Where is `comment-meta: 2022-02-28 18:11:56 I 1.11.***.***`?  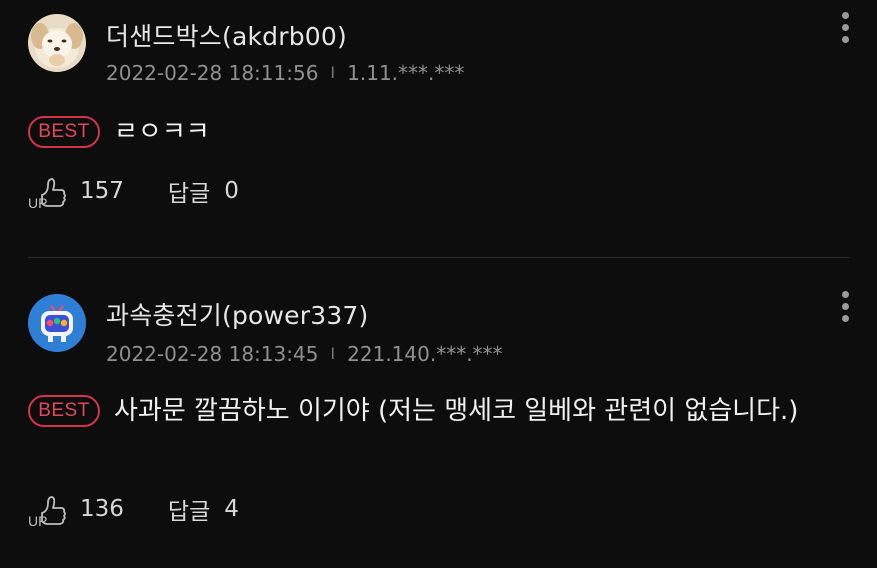
comment-meta: 2022-02-28 18:11:56 I 1.11.***.*** is located at coordinates (285, 73).